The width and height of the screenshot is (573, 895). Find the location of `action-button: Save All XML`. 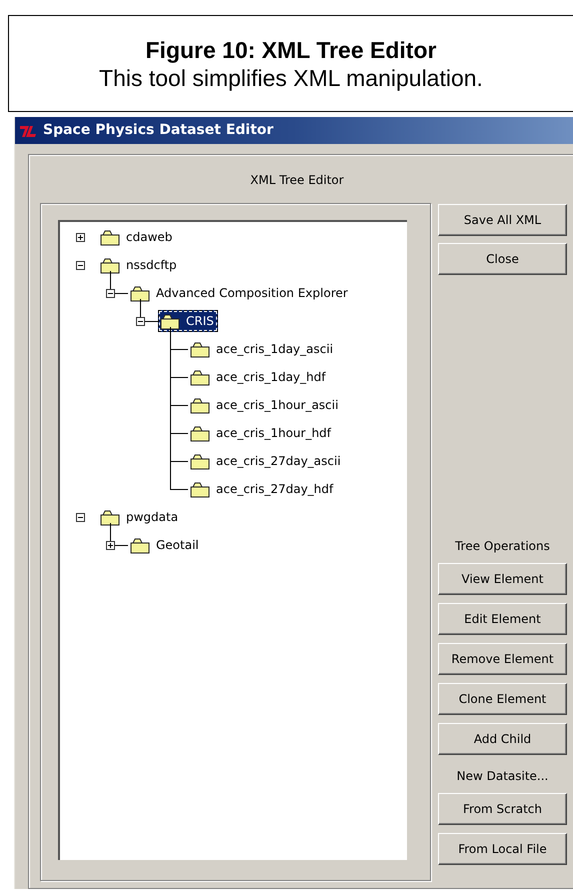

action-button: Save All XML is located at coordinates (502, 220).